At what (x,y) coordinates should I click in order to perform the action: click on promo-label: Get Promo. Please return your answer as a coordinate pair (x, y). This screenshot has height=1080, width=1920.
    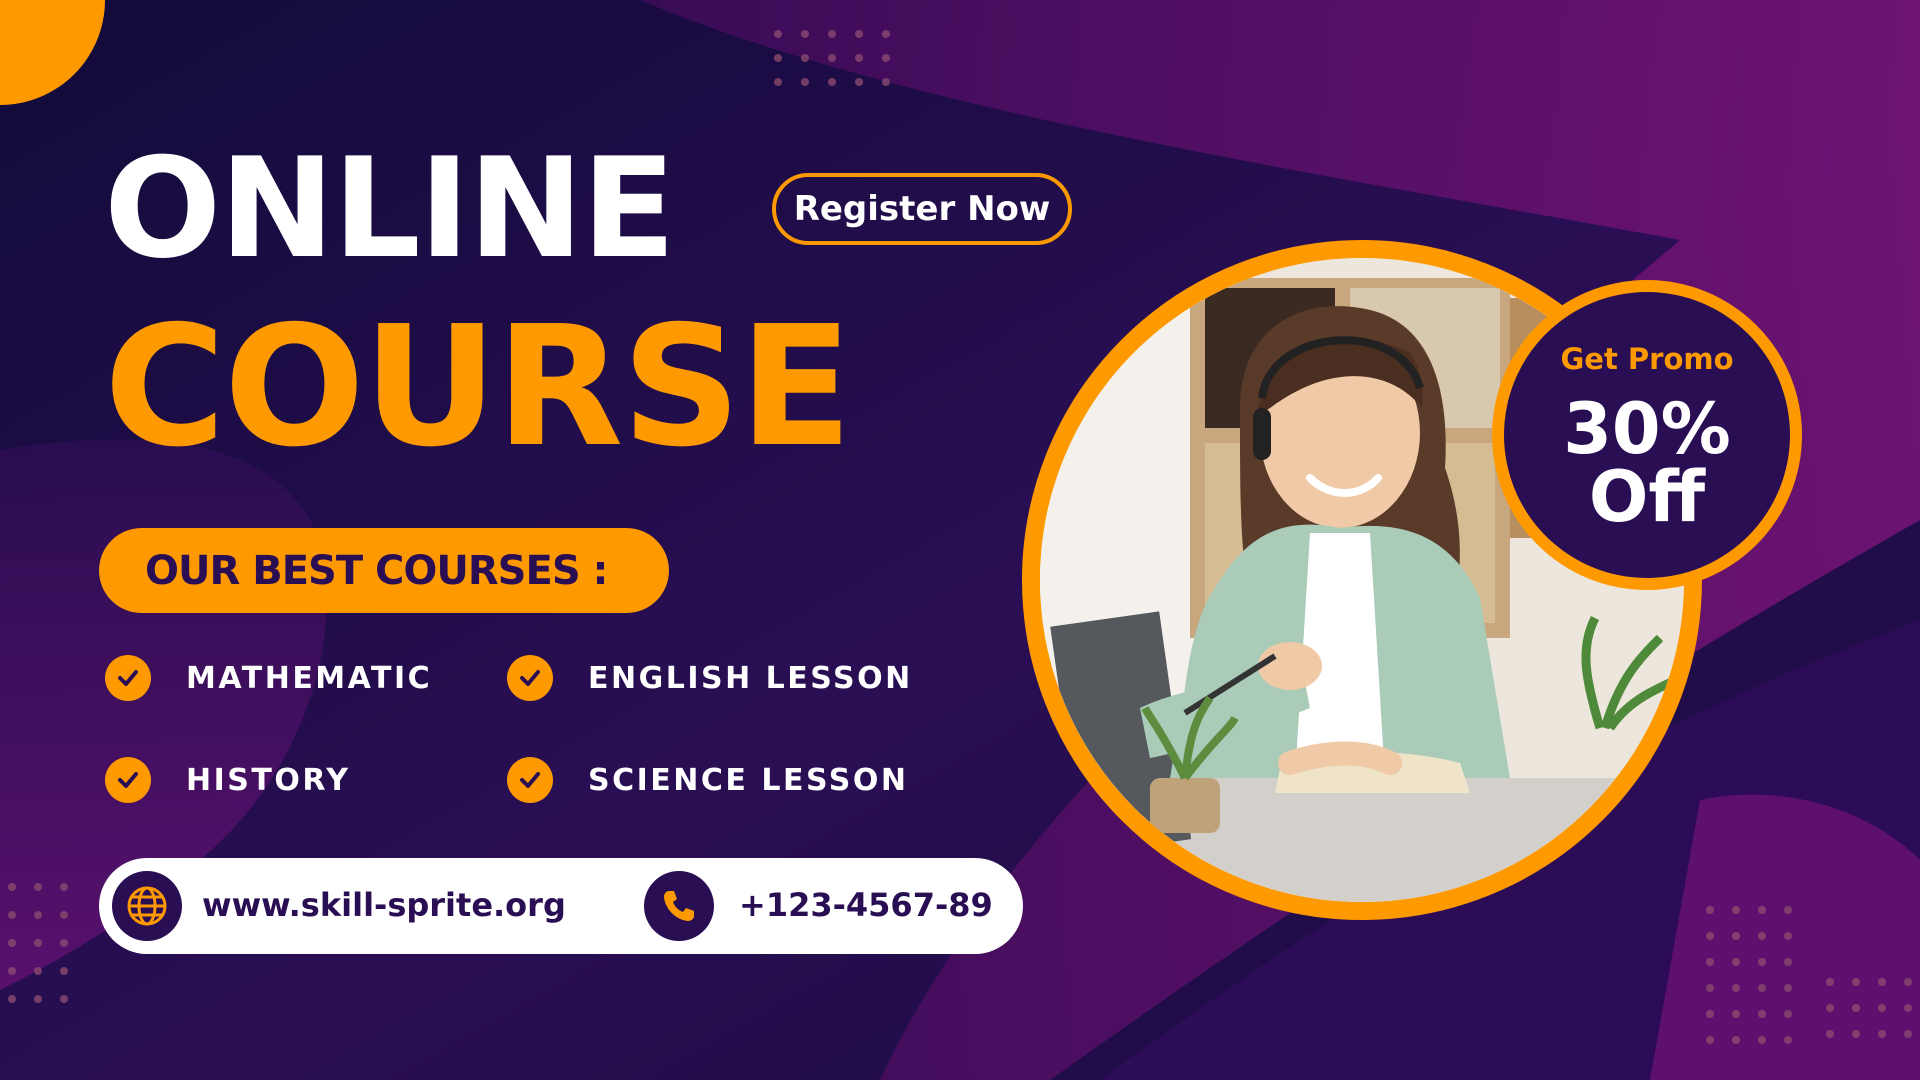
    Looking at the image, I should click on (1647, 359).